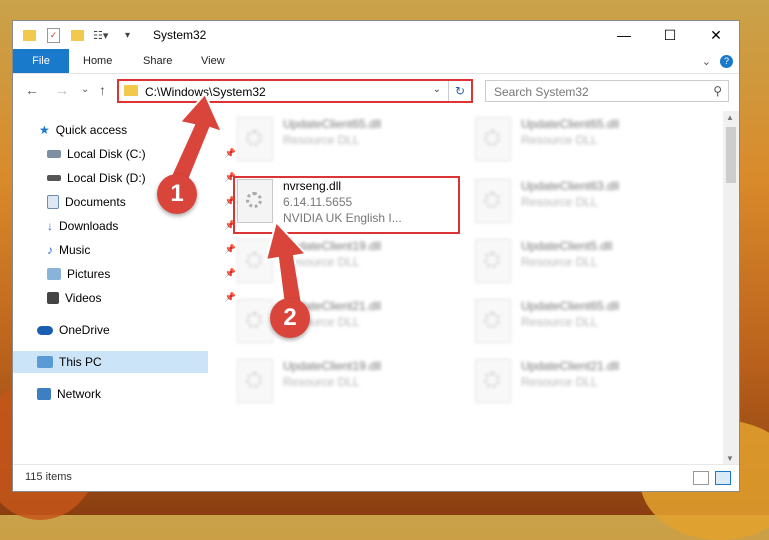  Describe the element at coordinates (32, 90) in the screenshot. I see `back-button: ←` at that location.